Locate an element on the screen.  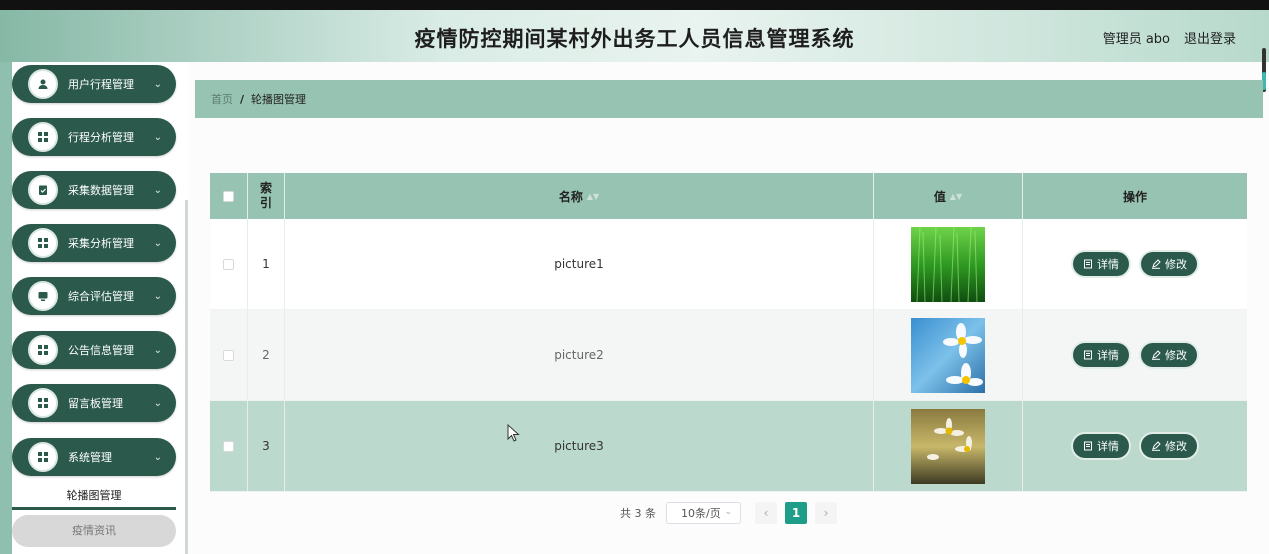
sidebar-item-notice: 公告信息管理 ⌄ is located at coordinates (94, 350).